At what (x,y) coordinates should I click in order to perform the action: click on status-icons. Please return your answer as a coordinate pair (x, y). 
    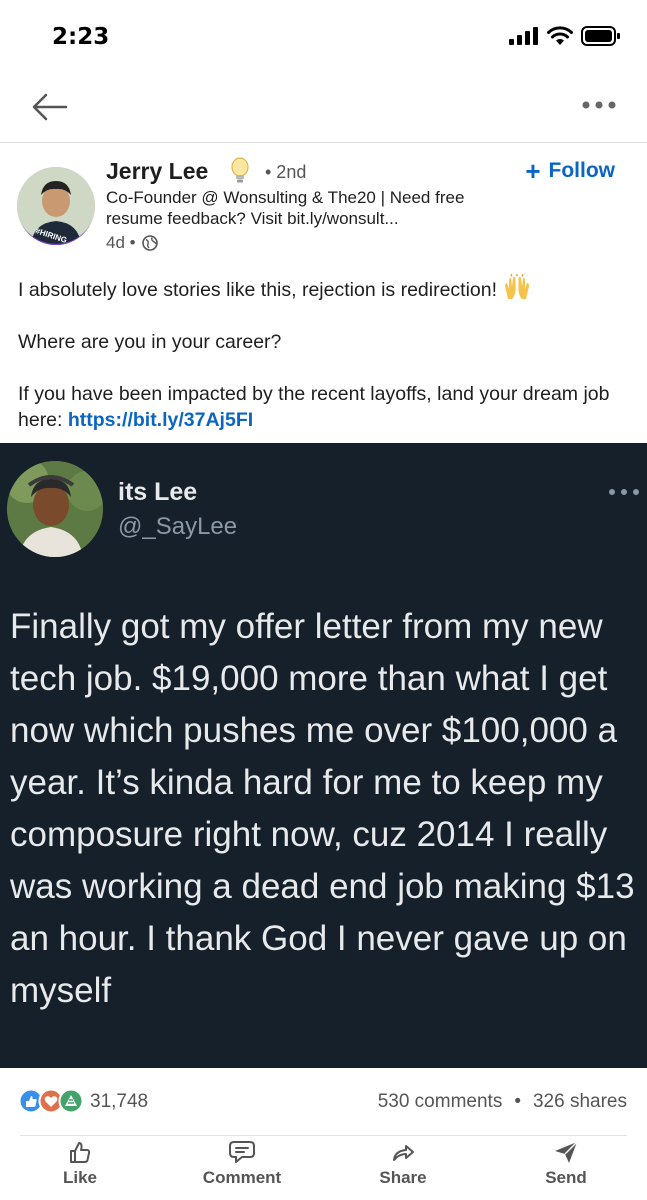
    Looking at the image, I should click on (565, 36).